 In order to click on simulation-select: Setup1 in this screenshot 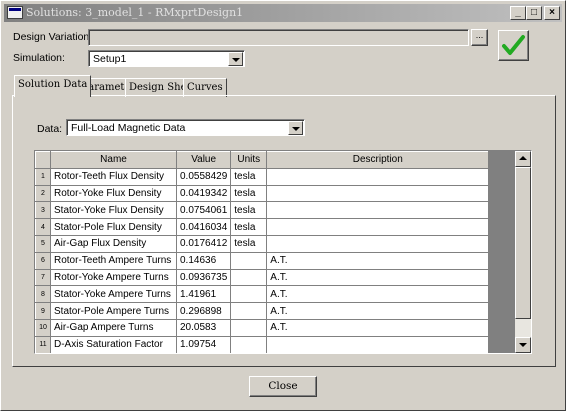, I will do `click(166, 58)`.